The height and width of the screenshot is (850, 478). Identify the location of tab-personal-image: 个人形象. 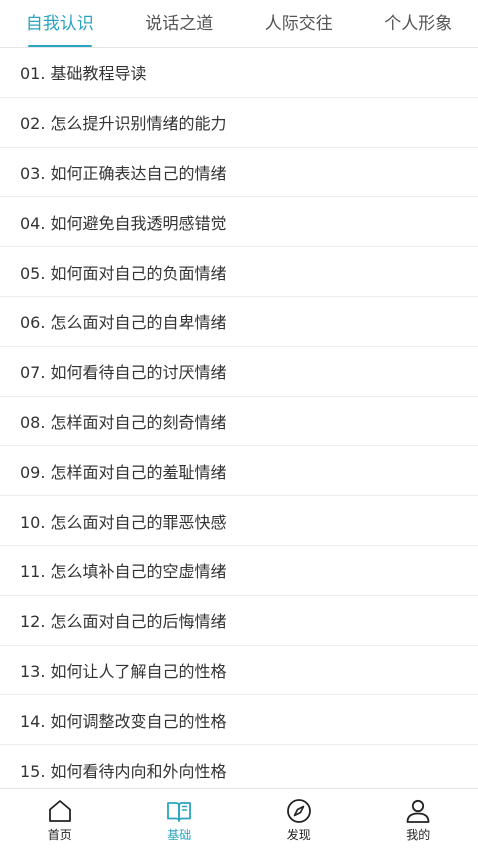
(418, 24).